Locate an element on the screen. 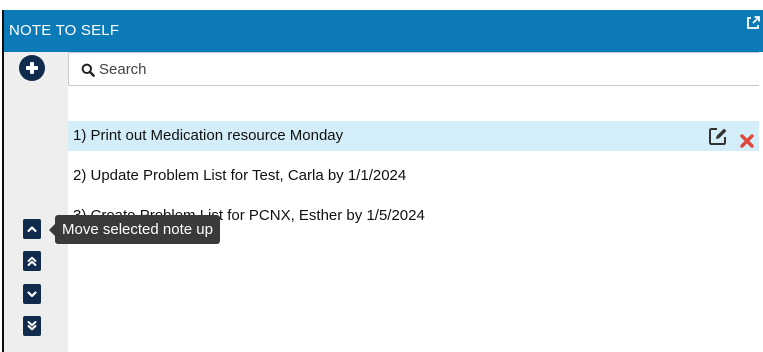 The height and width of the screenshot is (352, 763). search-icon is located at coordinates (88, 70).